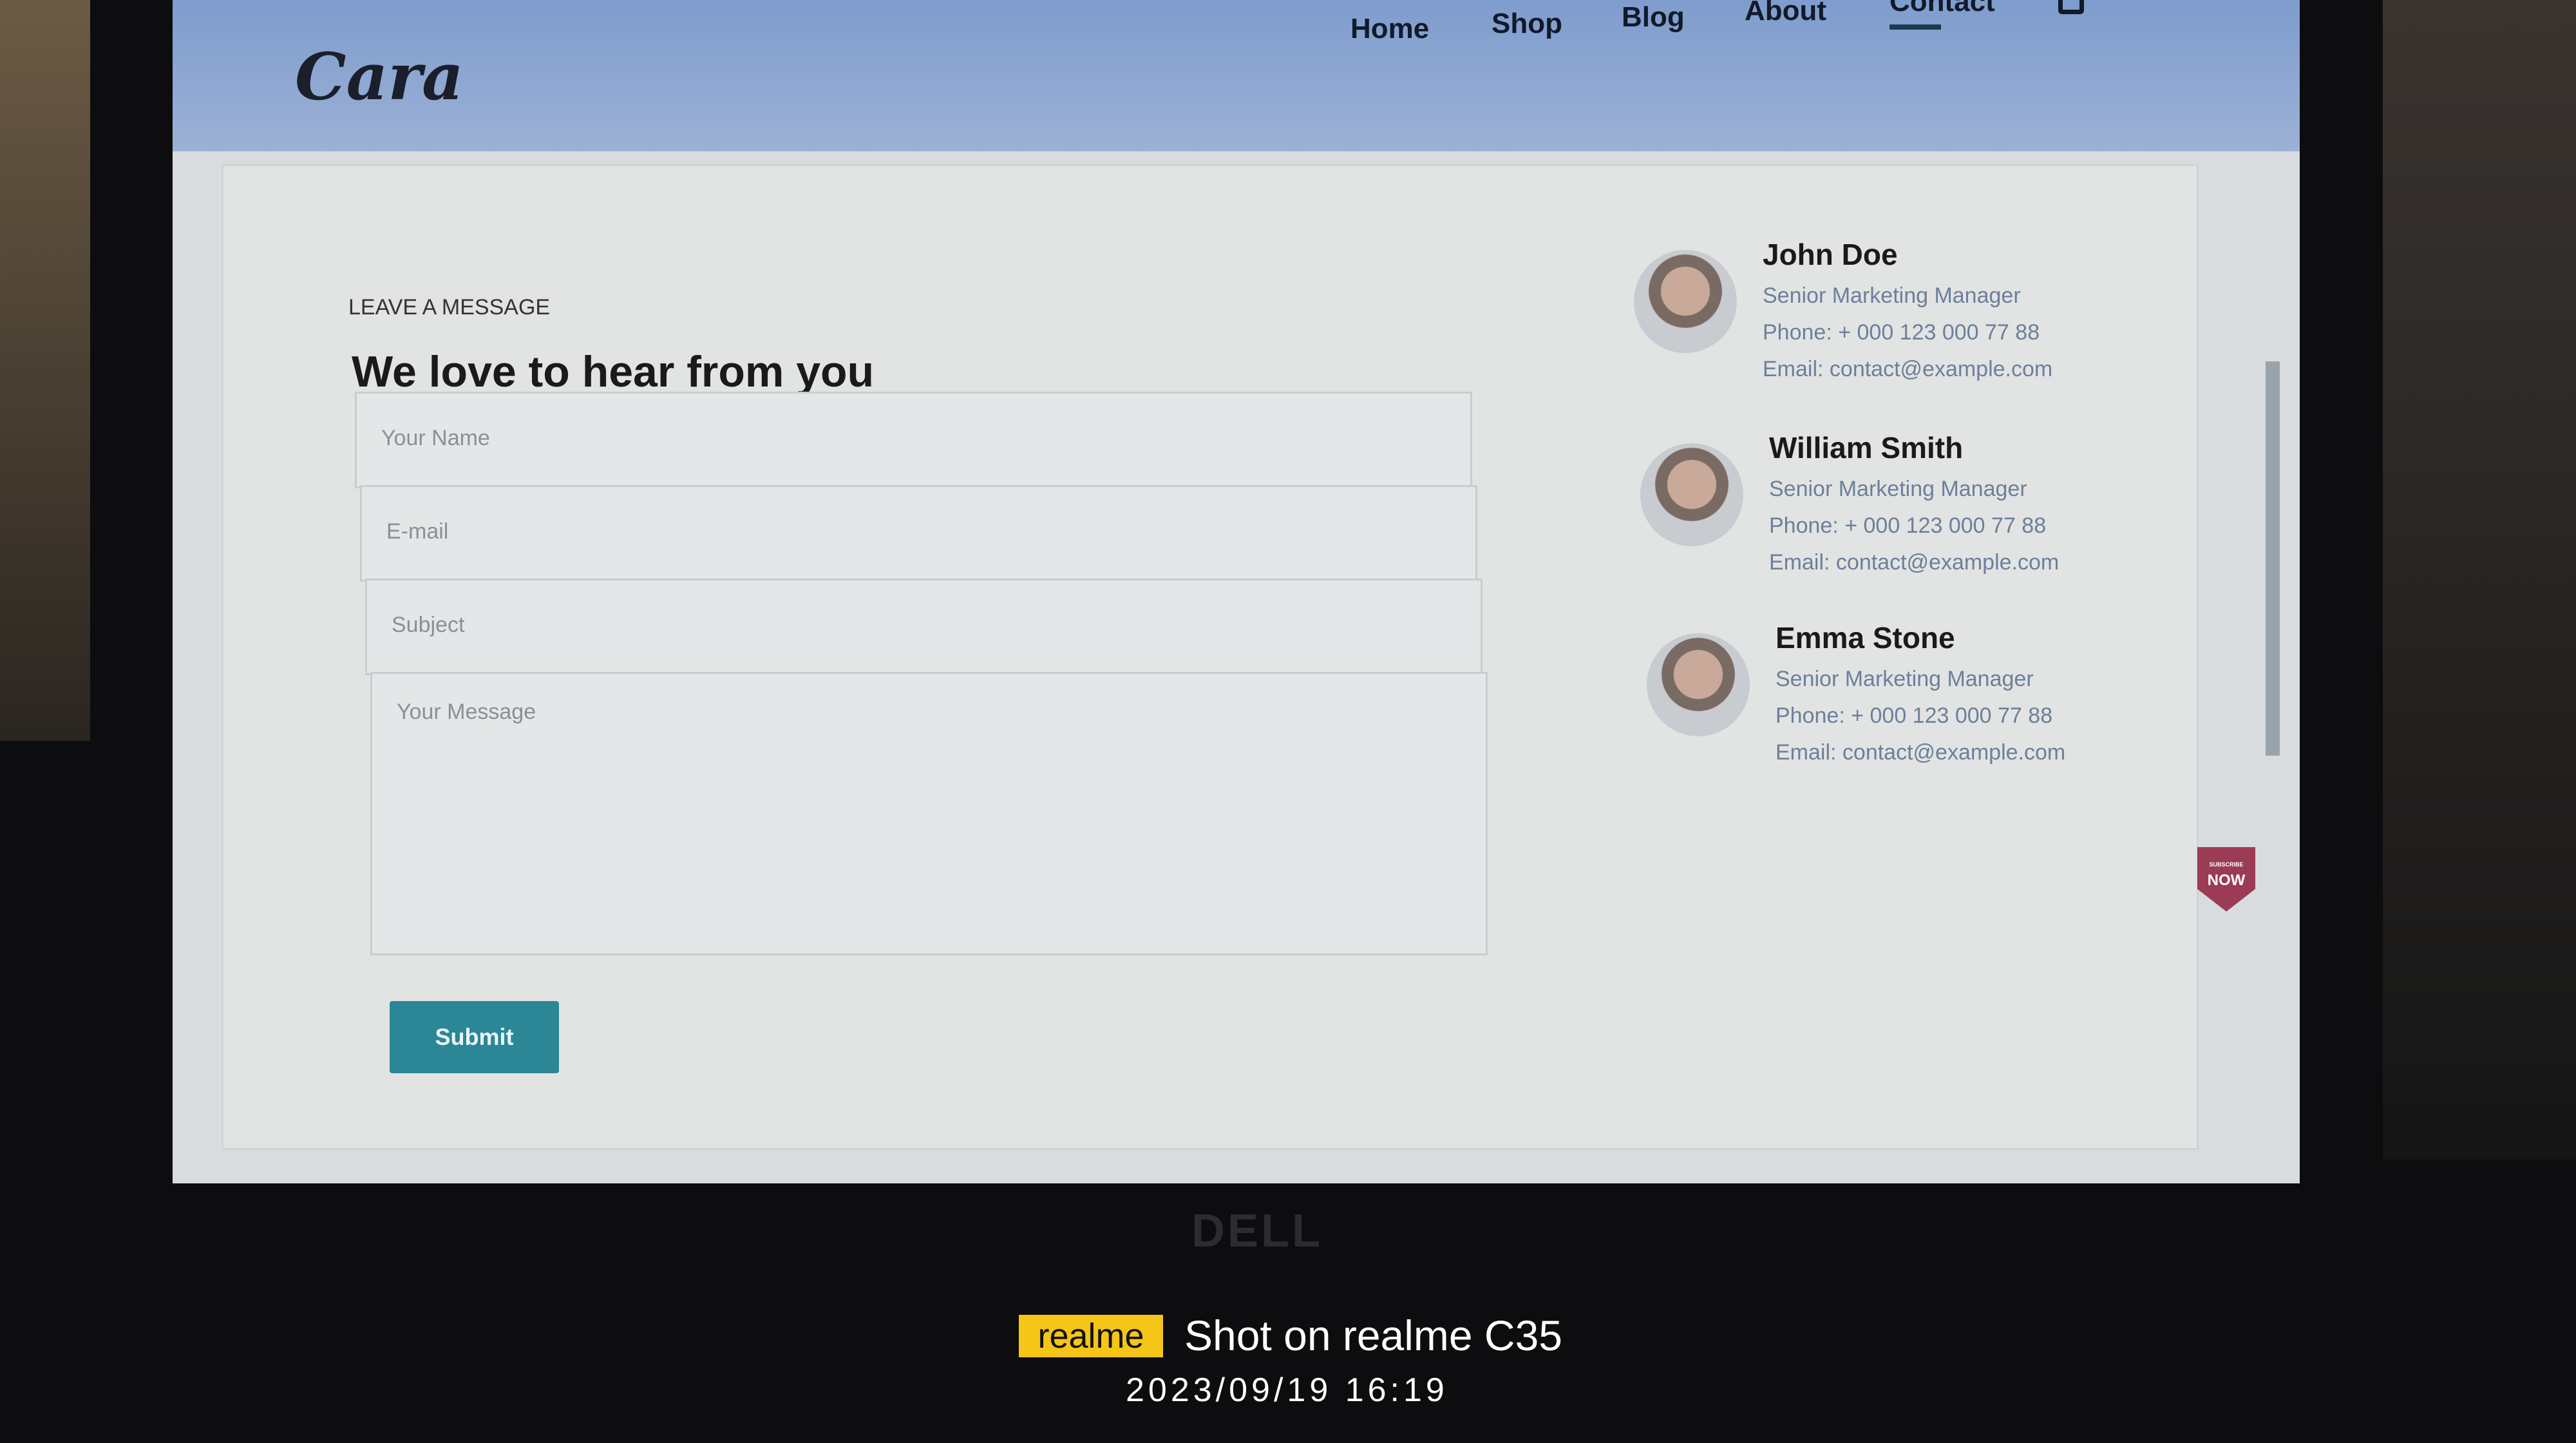 The width and height of the screenshot is (2576, 1443). What do you see at coordinates (45, 370) in the screenshot?
I see `background-wall` at bounding box center [45, 370].